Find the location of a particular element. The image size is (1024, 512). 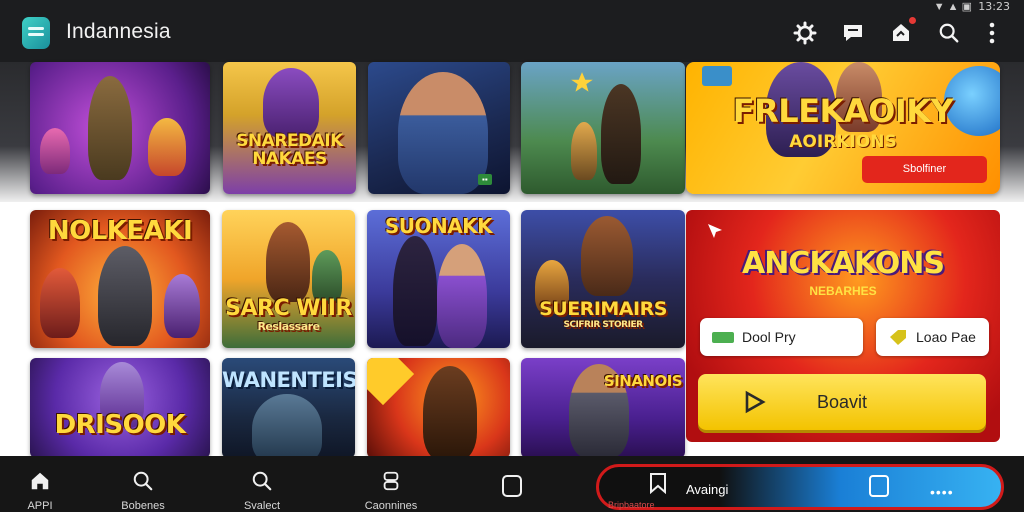

nav-label: Svalect is located at coordinates (262, 506).